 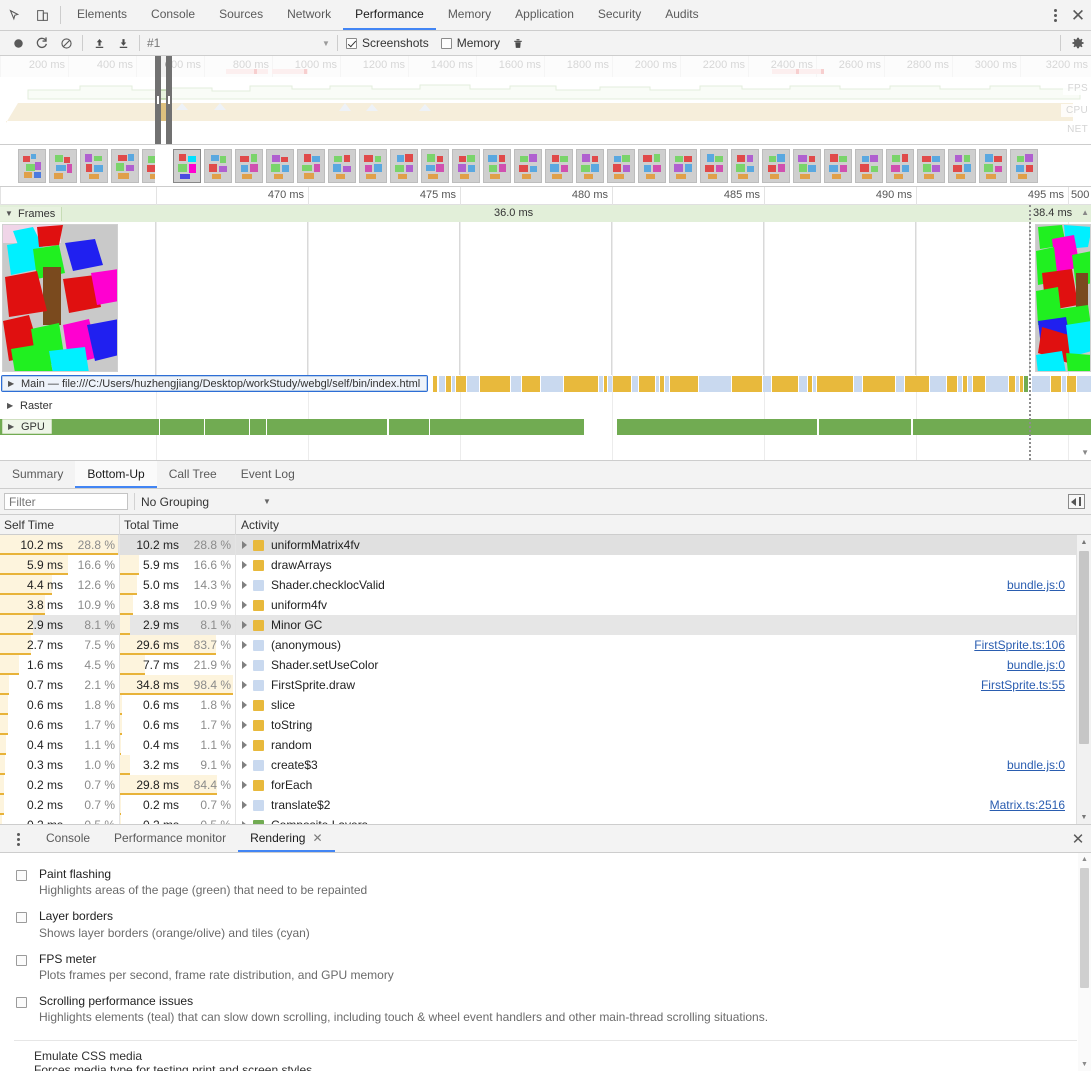 What do you see at coordinates (545, 725) in the screenshot?
I see `table-row: 0.6 ms 1.7 % 0.6 ms 1.7 % toString` at bounding box center [545, 725].